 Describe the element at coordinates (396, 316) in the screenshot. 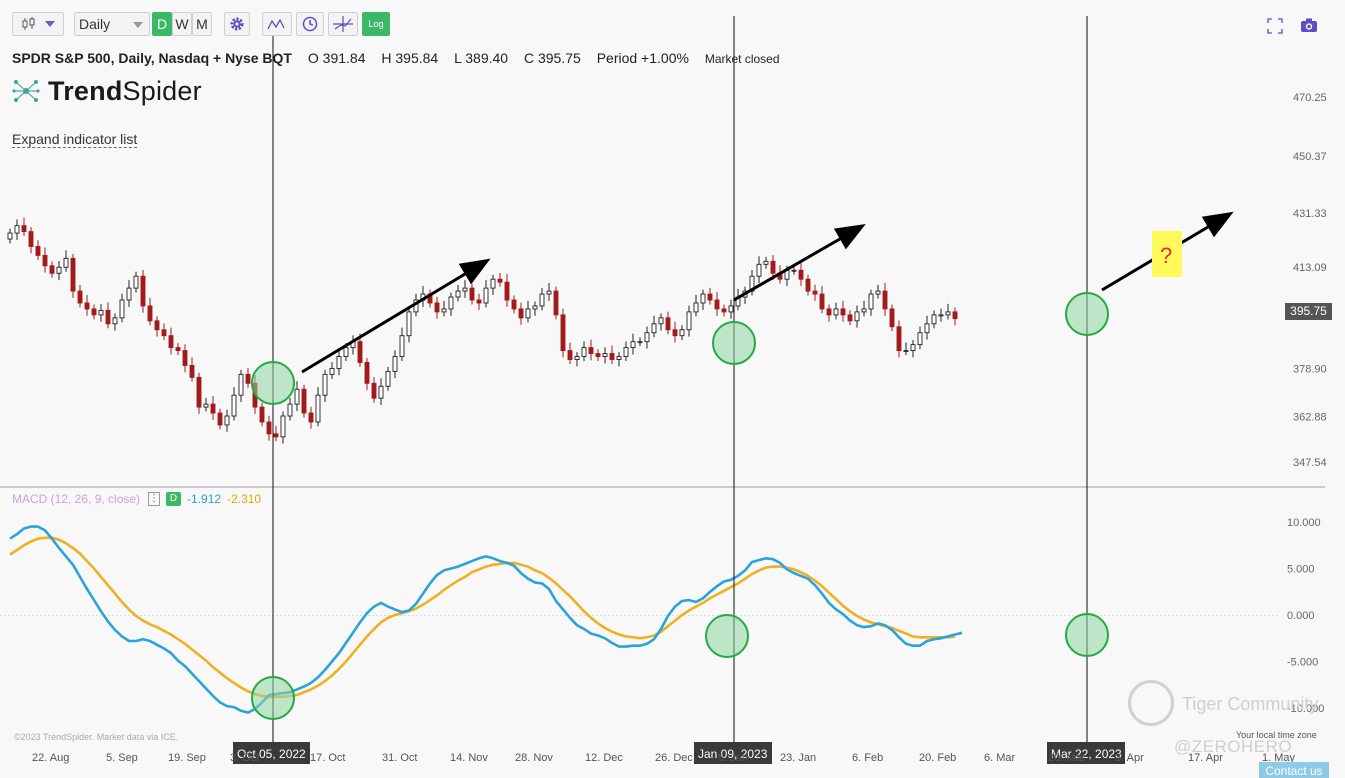

I see `trend-arrow` at that location.